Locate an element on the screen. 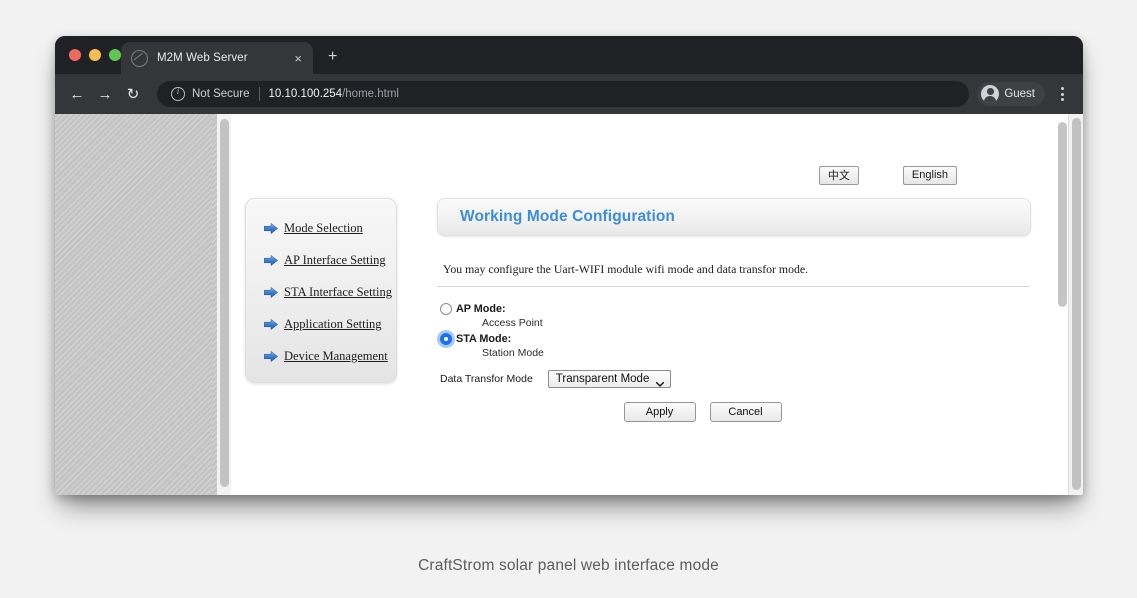 The width and height of the screenshot is (1137, 598). radio-sublabel-sta-mode: Station Mode is located at coordinates (513, 353).